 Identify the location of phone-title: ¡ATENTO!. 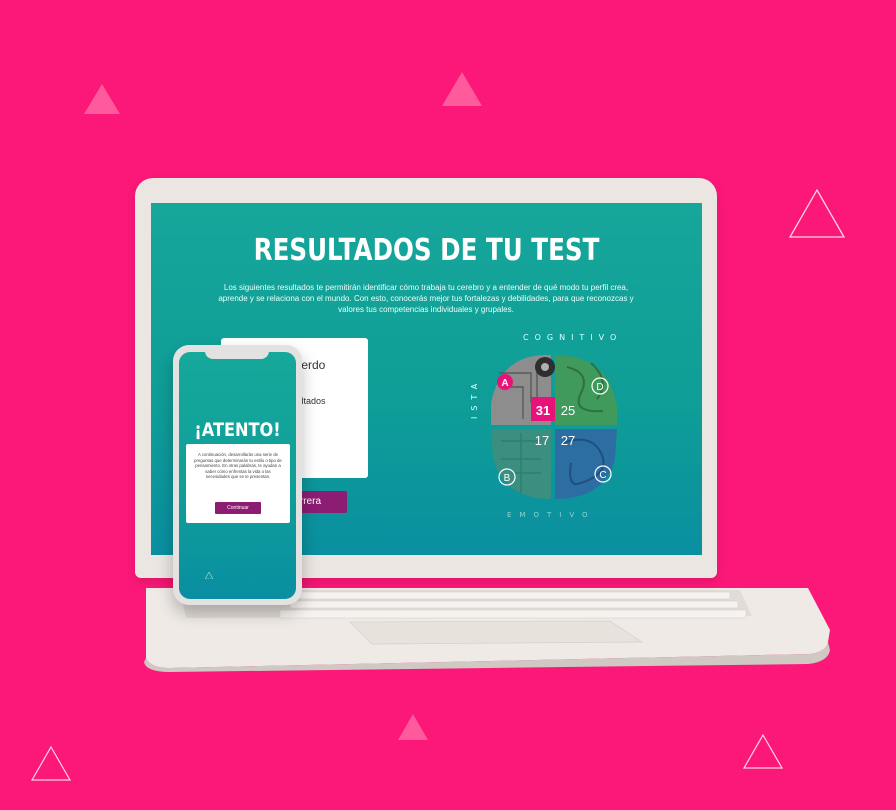
(237, 430).